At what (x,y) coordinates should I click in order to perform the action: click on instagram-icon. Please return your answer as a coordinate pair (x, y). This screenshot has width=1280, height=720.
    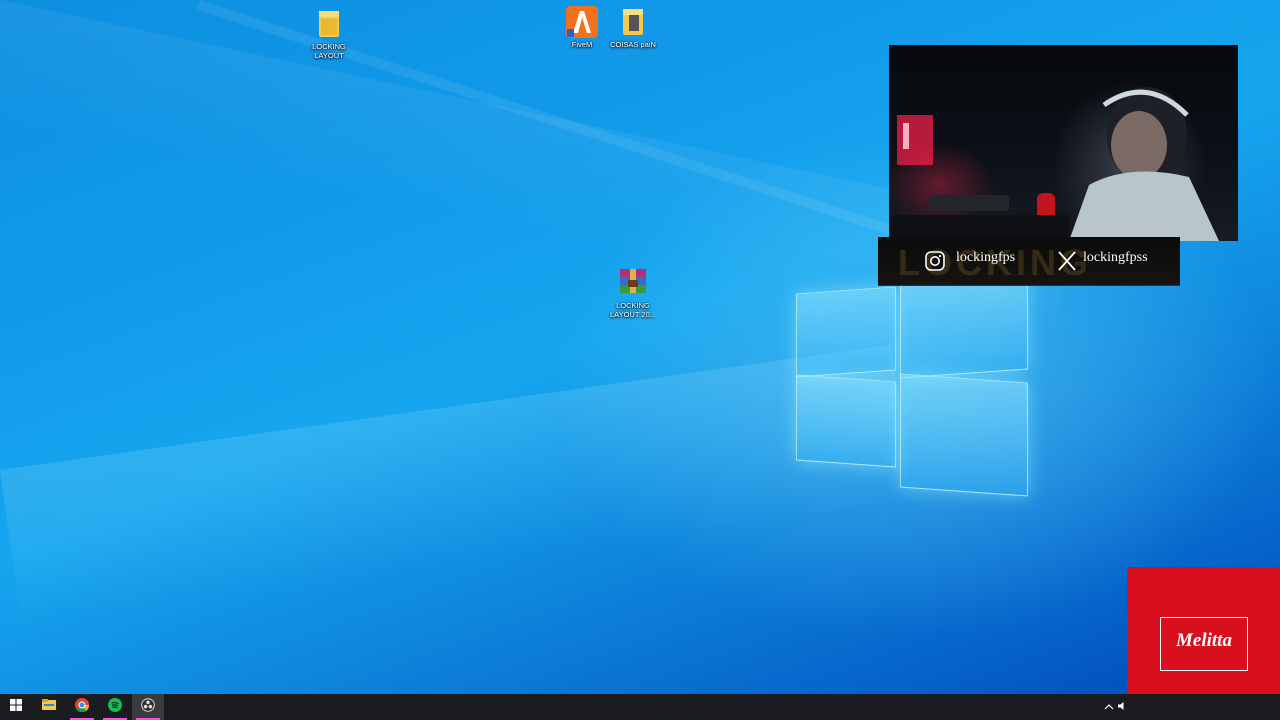
    Looking at the image, I should click on (935, 263).